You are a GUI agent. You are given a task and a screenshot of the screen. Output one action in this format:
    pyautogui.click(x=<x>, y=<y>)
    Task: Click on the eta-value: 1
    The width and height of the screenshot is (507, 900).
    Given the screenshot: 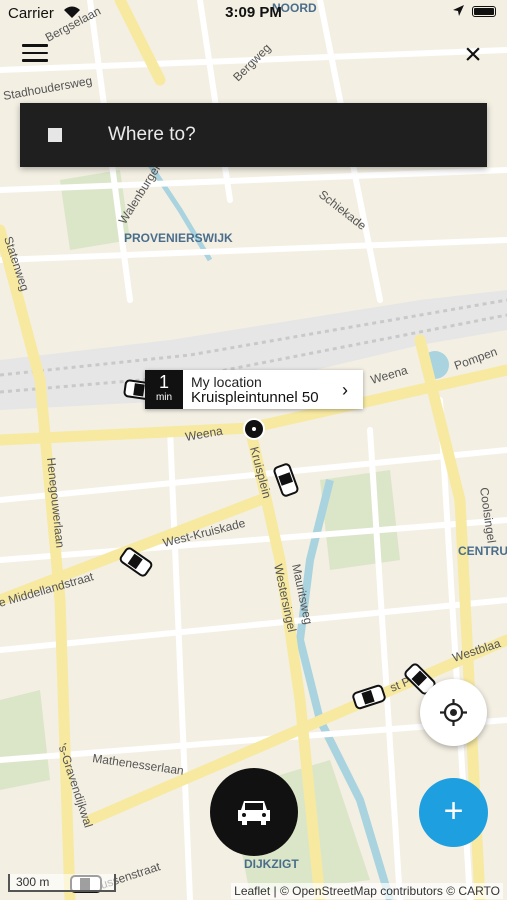 What is the action you would take?
    pyautogui.click(x=163, y=382)
    